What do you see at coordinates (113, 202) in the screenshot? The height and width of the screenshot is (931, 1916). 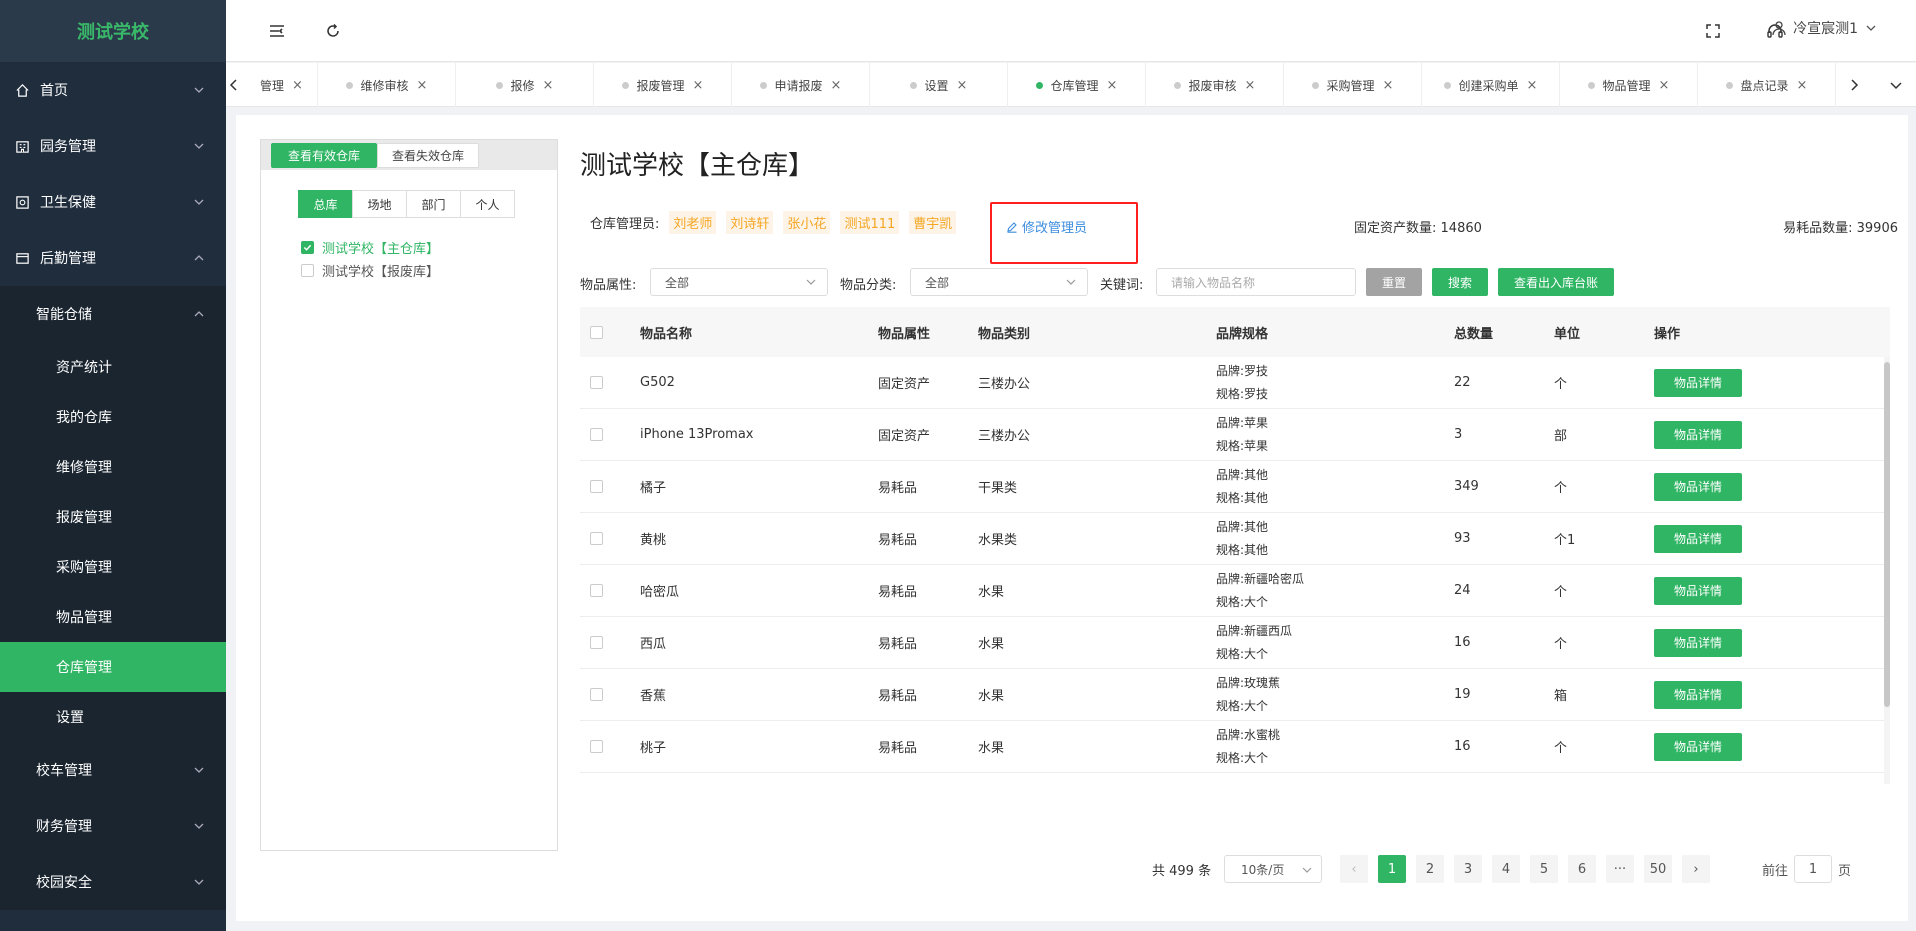 I see `sidebar-item-health: 卫生保健` at bounding box center [113, 202].